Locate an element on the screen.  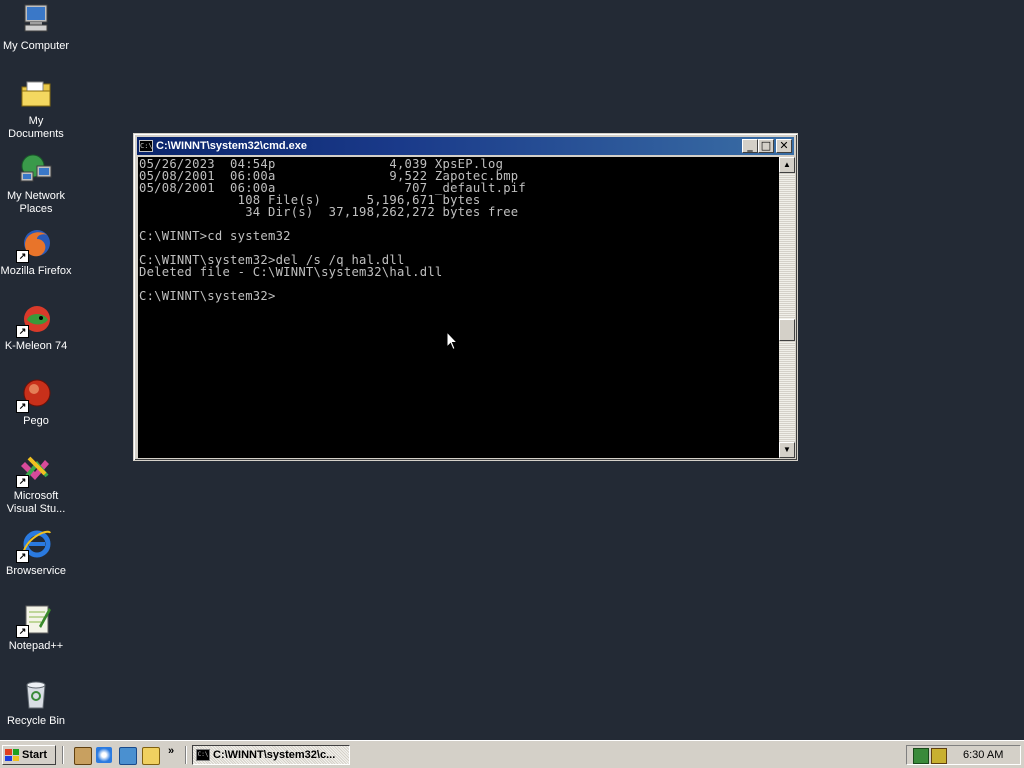
maximize-button: □ is located at coordinates (766, 146).